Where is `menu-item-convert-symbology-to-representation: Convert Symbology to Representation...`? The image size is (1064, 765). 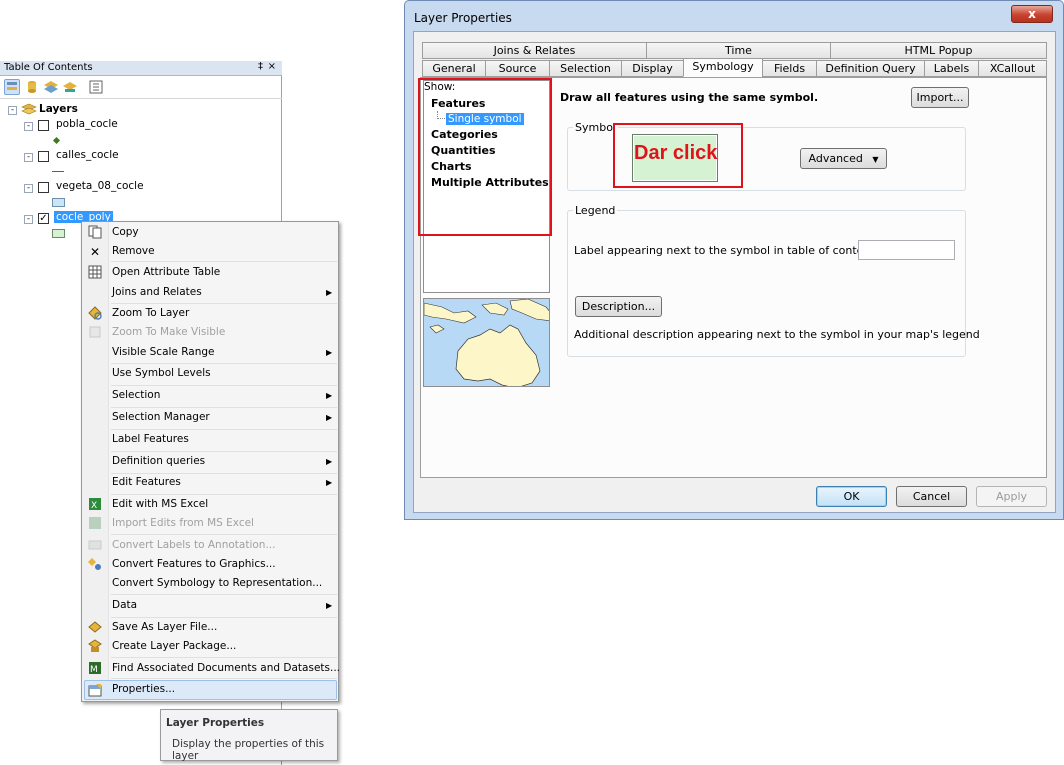
menu-item-convert-symbology-to-representation: Convert Symbology to Representation... is located at coordinates (217, 583).